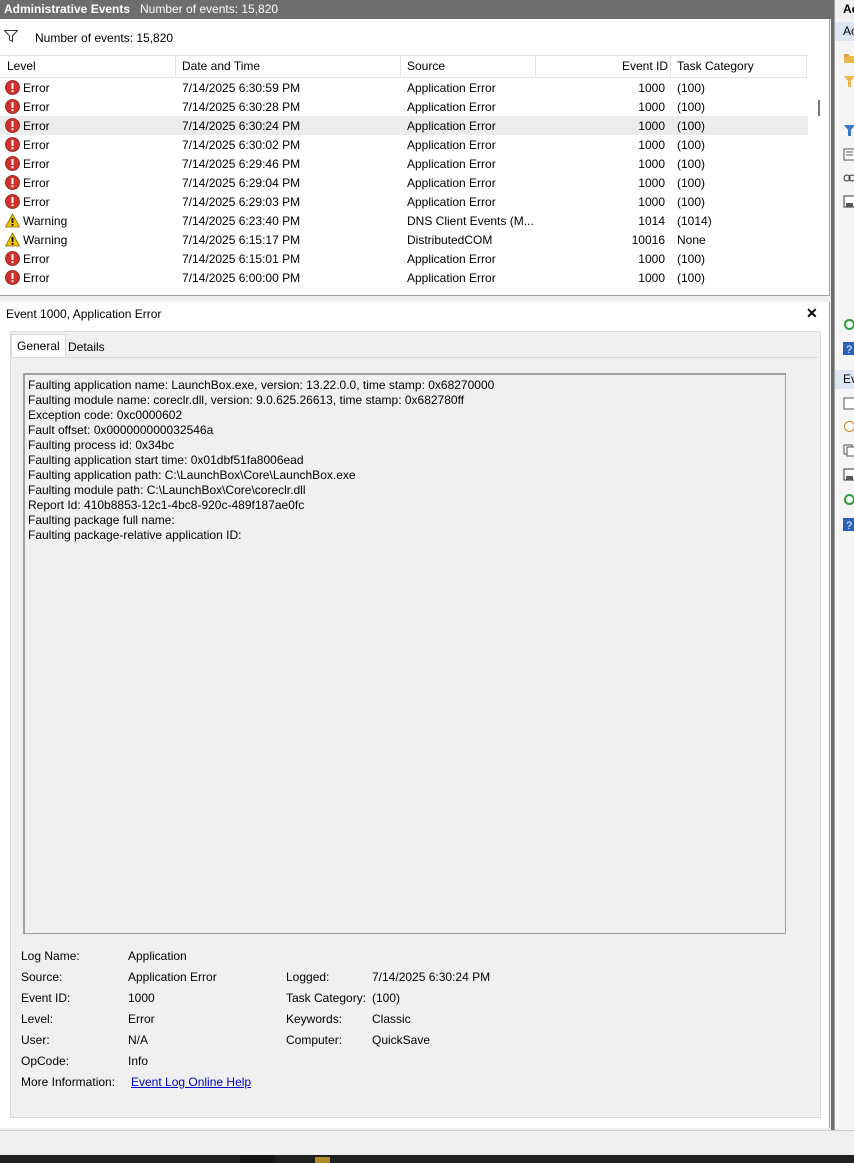 Image resolution: width=854 pixels, height=1163 pixels. Describe the element at coordinates (35, 1040) in the screenshot. I see `user-label: User:` at that location.